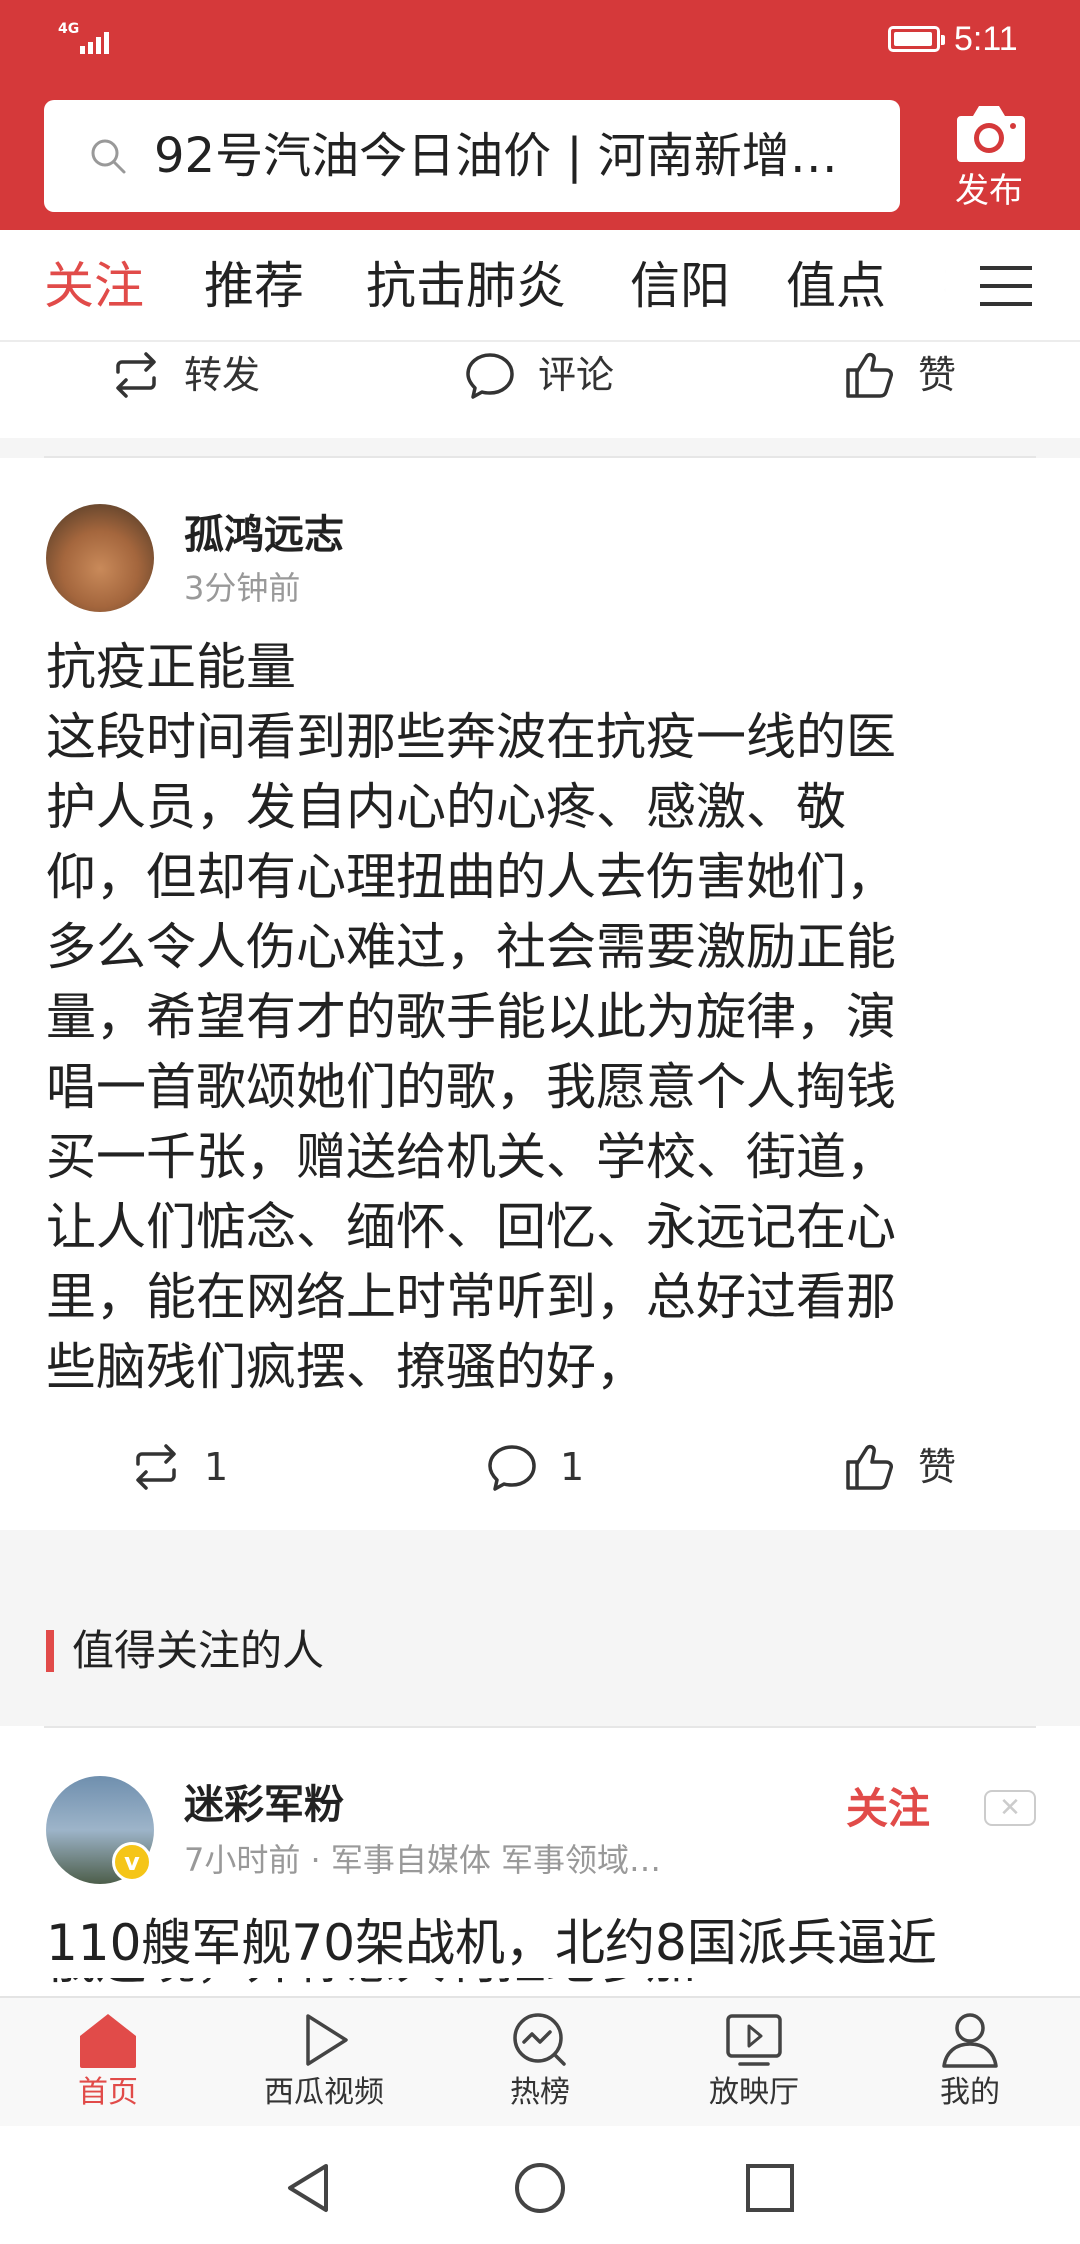 The width and height of the screenshot is (1080, 2244). I want to click on repost-button: 1, so click(179, 1467).